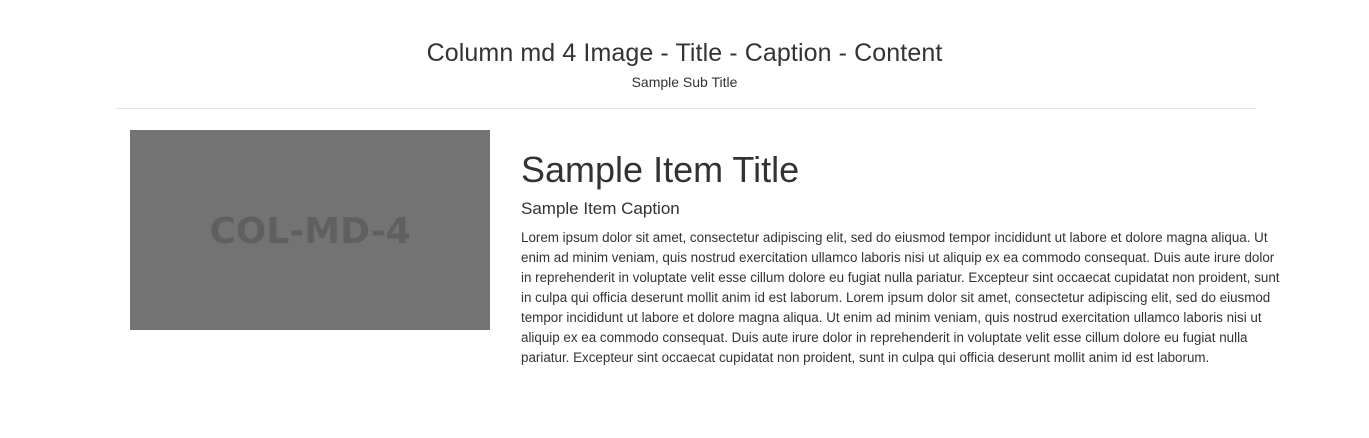  What do you see at coordinates (660, 169) in the screenshot?
I see `item-title: Sample Item Title` at bounding box center [660, 169].